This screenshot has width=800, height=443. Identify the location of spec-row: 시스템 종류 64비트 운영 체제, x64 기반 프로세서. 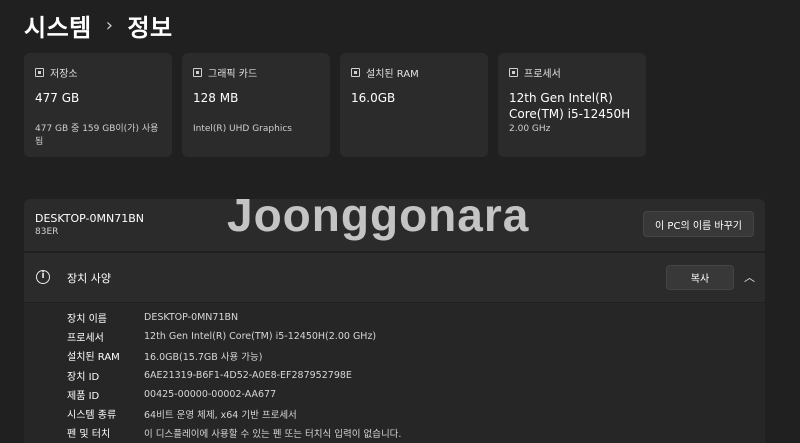
(416, 413).